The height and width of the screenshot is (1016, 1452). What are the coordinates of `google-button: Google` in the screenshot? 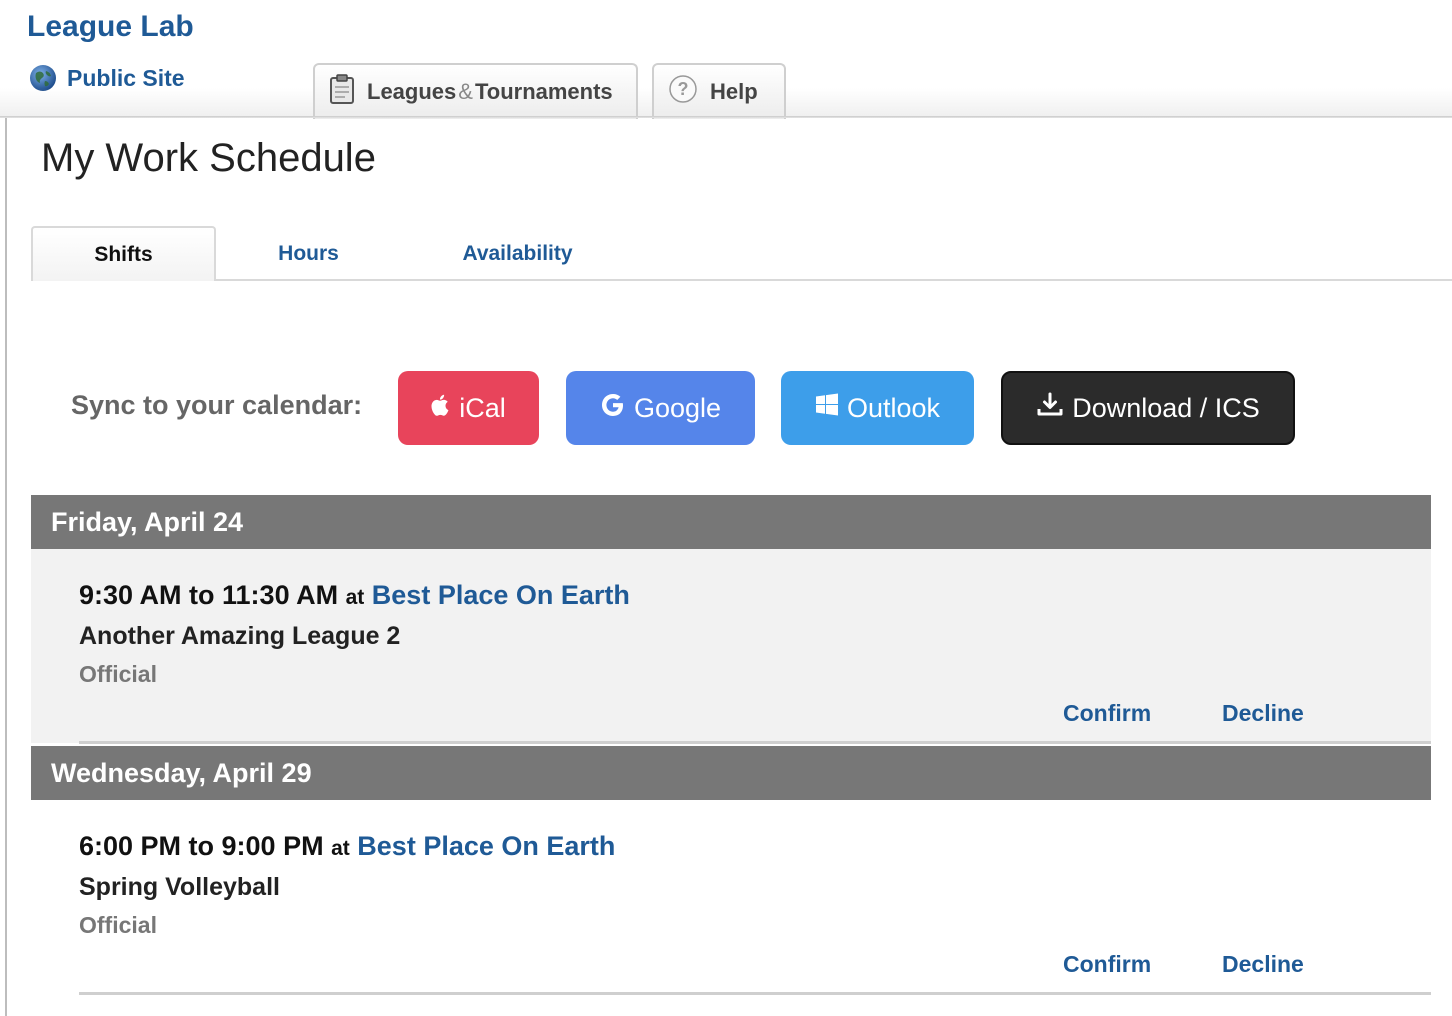 It's located at (660, 408).